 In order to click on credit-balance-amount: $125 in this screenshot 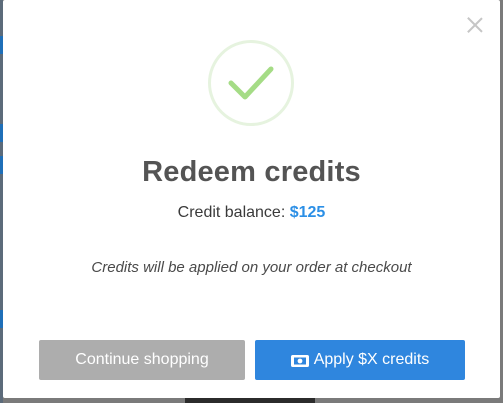, I will do `click(307, 212)`.